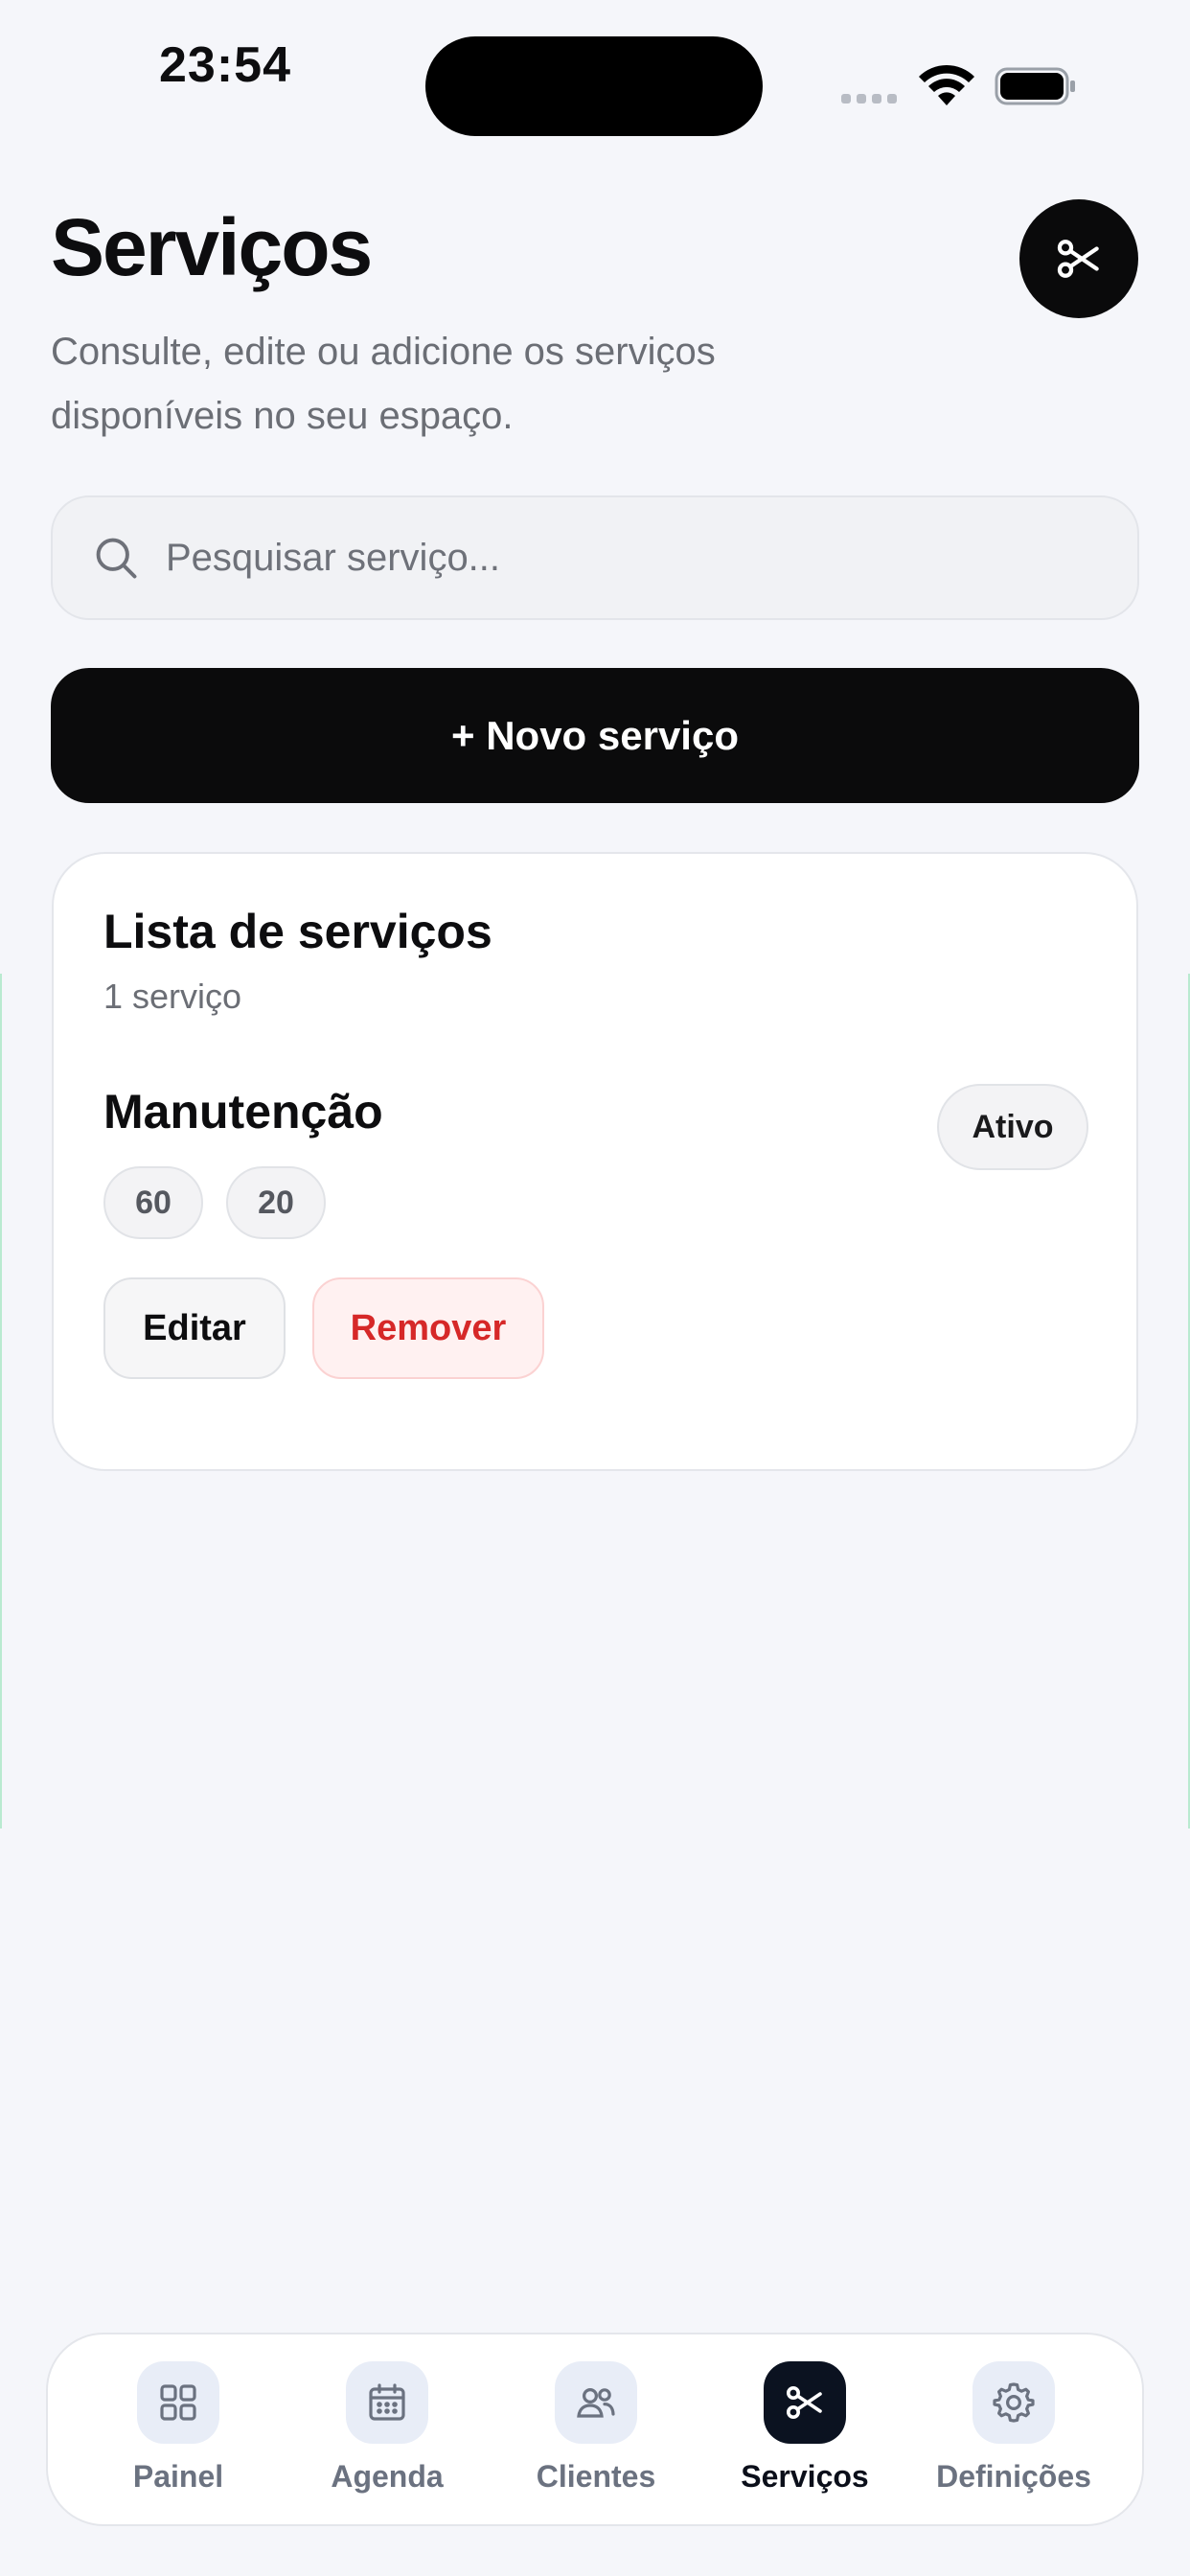 This screenshot has height=2576, width=1190. Describe the element at coordinates (388, 2476) in the screenshot. I see `tab-label: Agenda` at that location.